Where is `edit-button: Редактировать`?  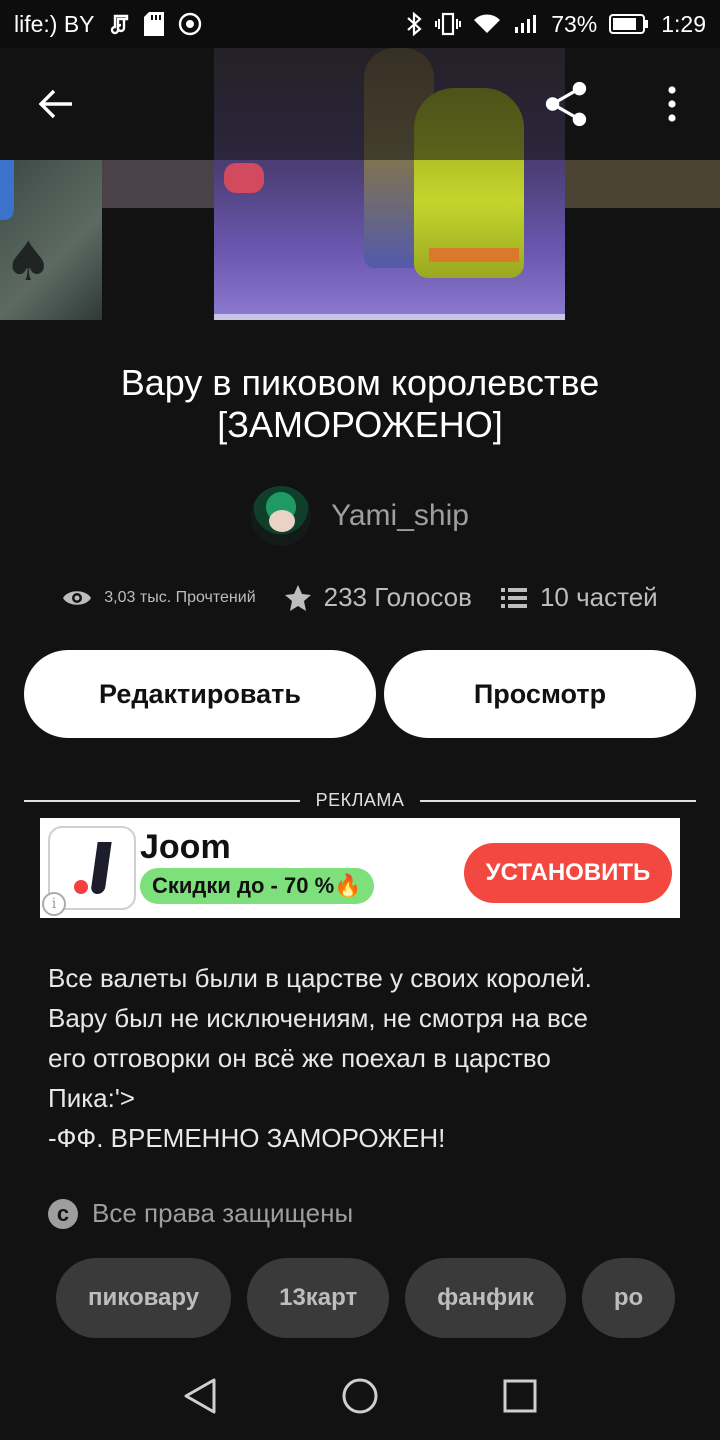
edit-button: Редактировать is located at coordinates (200, 694).